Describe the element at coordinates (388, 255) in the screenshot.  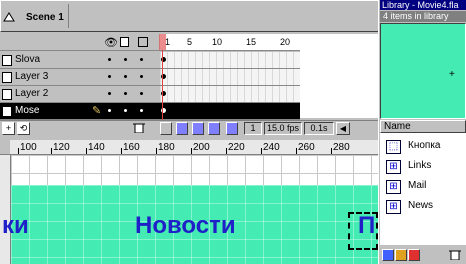
I see `new-symbol-icon` at that location.